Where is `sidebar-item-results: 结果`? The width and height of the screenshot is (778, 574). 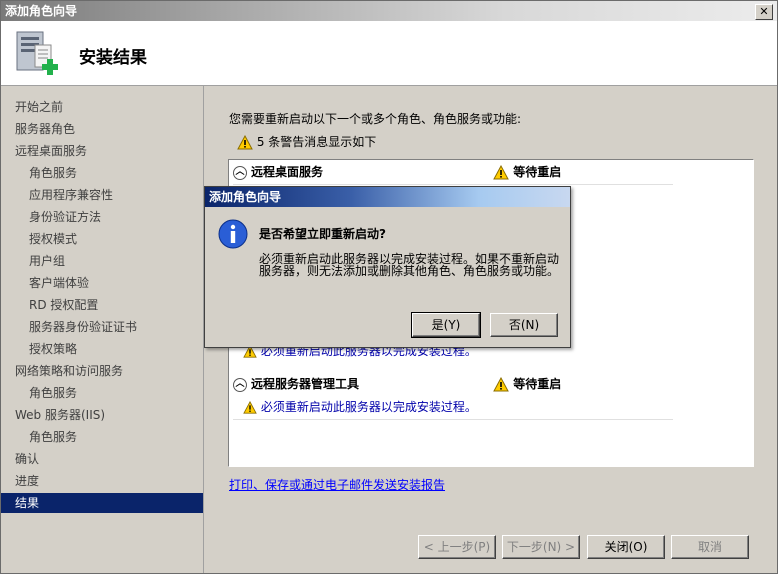 sidebar-item-results: 结果 is located at coordinates (102, 503).